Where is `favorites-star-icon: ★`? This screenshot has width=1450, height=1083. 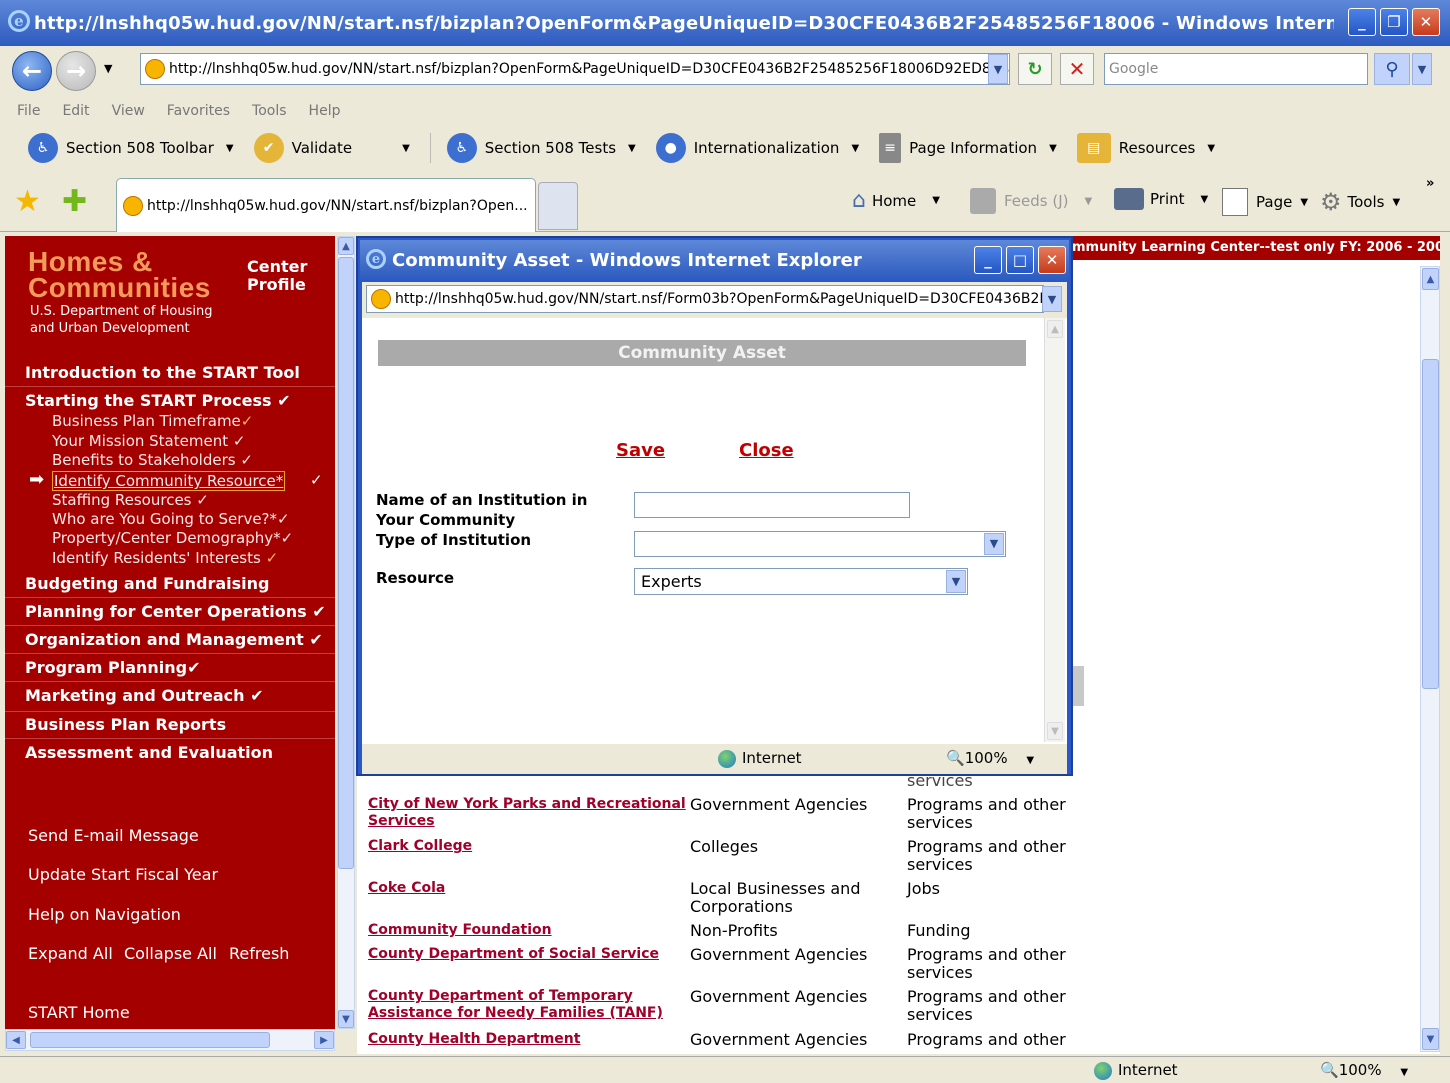
favorites-star-icon: ★ is located at coordinates (27, 201).